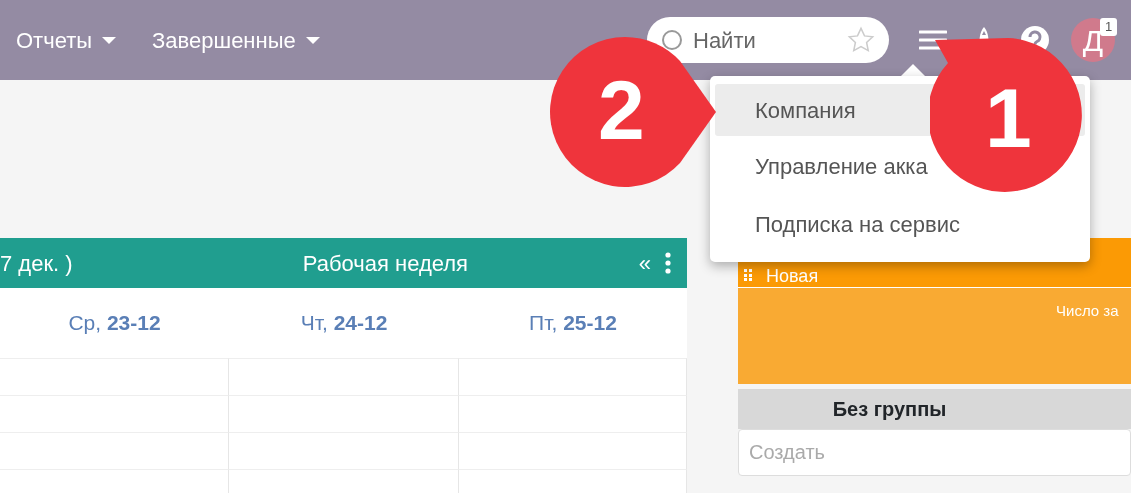 The width and height of the screenshot is (1131, 493). Describe the element at coordinates (861, 40) in the screenshot. I see `star-icon` at that location.